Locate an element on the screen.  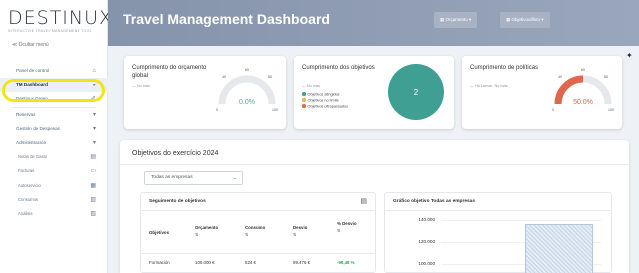
company-select: Todas as empresas ⌄ is located at coordinates (193, 178).